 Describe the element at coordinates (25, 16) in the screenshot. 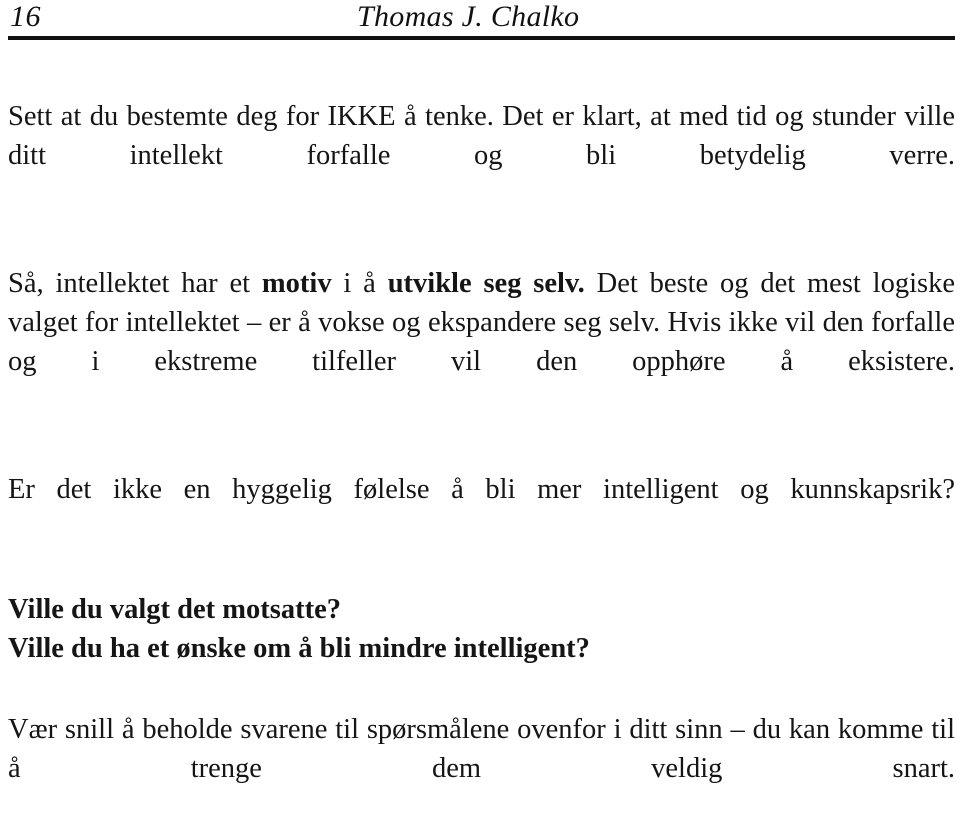

I see `page-number: 16` at that location.